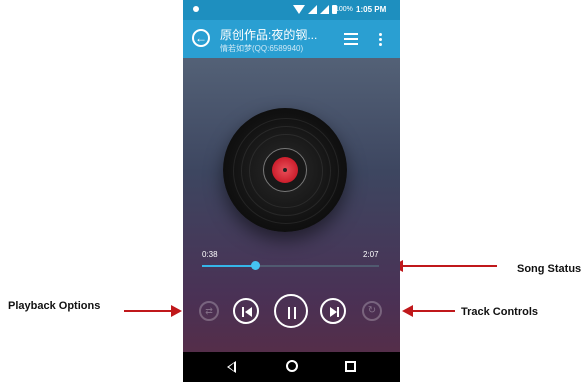 The image size is (588, 382). What do you see at coordinates (444, 266) in the screenshot?
I see `song-status-arrow` at bounding box center [444, 266].